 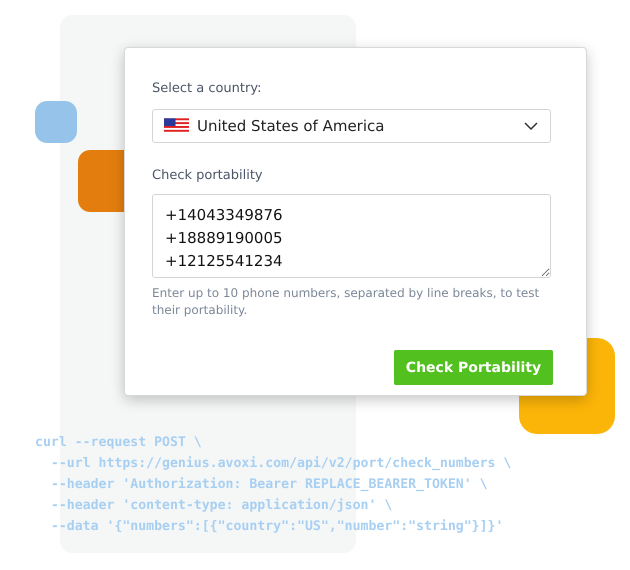 What do you see at coordinates (351, 236) in the screenshot?
I see `phone-numbers-field: +14043349876 +18889190005 +12125541234` at bounding box center [351, 236].